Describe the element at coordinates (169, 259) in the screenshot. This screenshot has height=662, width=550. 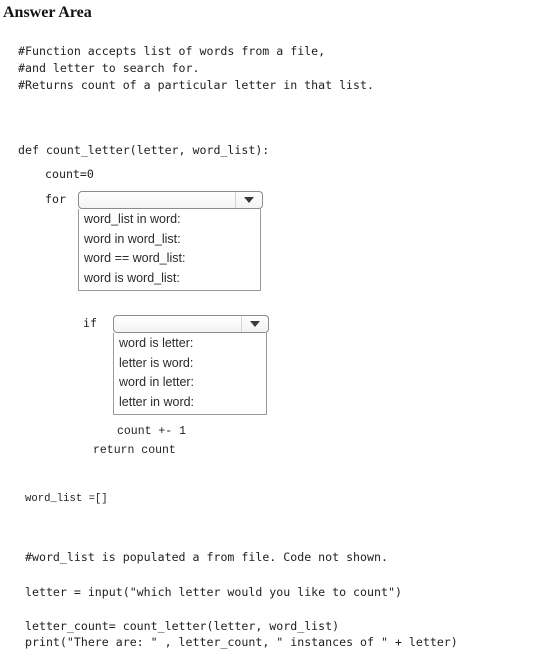
I see `for-option: word == word_list:` at that location.